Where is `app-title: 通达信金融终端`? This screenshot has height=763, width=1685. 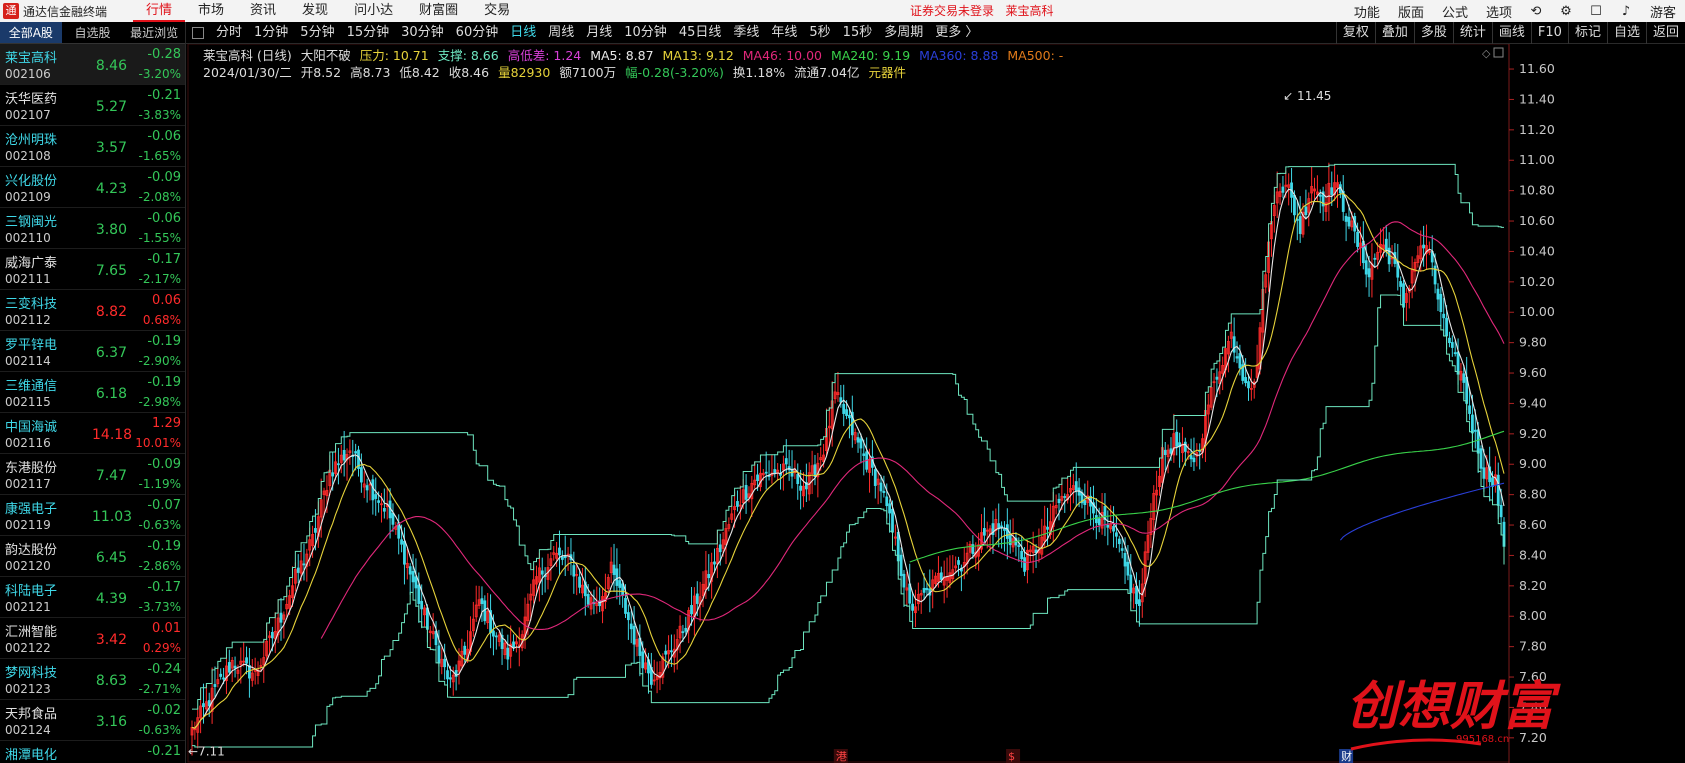
app-title: 通达信金融终端 is located at coordinates (65, 11).